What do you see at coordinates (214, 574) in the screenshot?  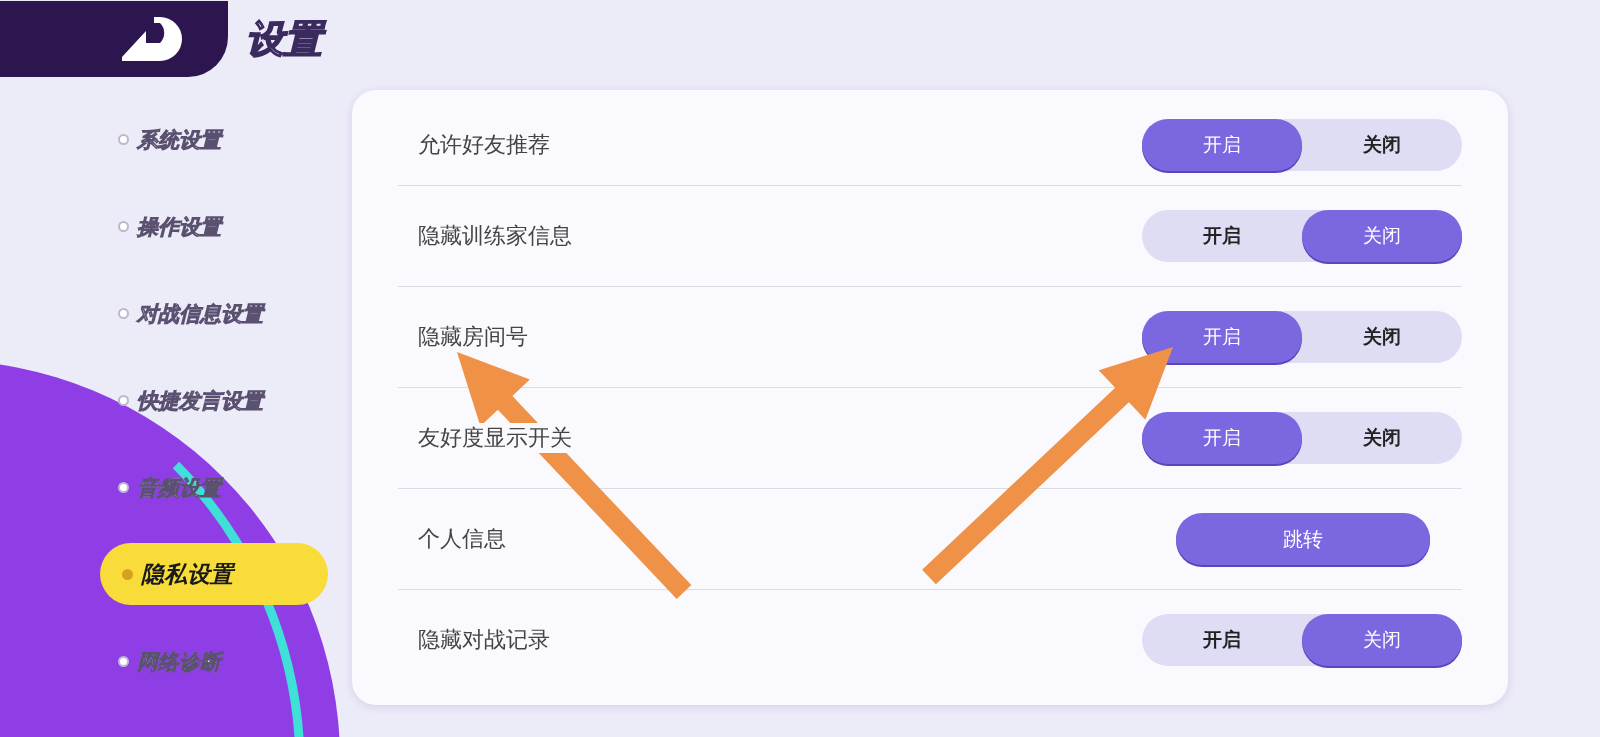 I see `sidebar-item: 隐私设置` at bounding box center [214, 574].